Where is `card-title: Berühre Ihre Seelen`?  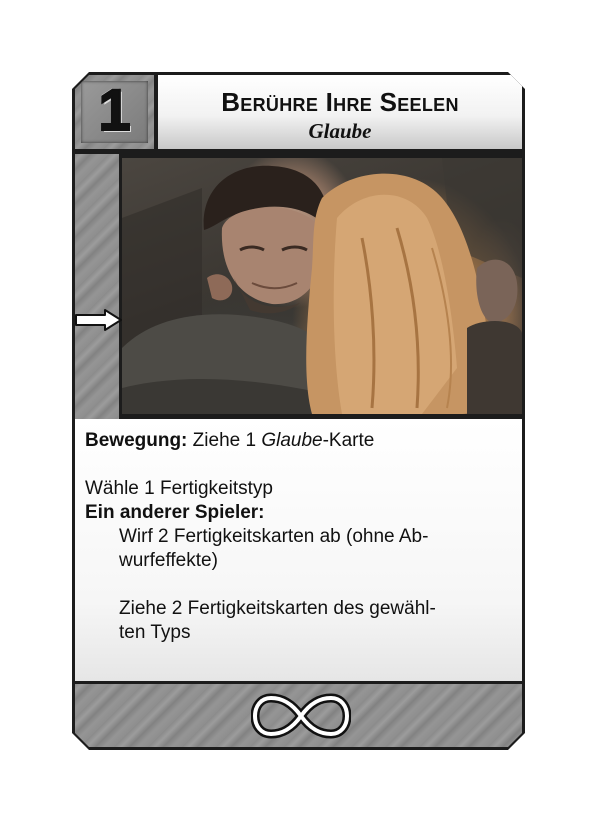 card-title: Berühre Ihre Seelen is located at coordinates (340, 102).